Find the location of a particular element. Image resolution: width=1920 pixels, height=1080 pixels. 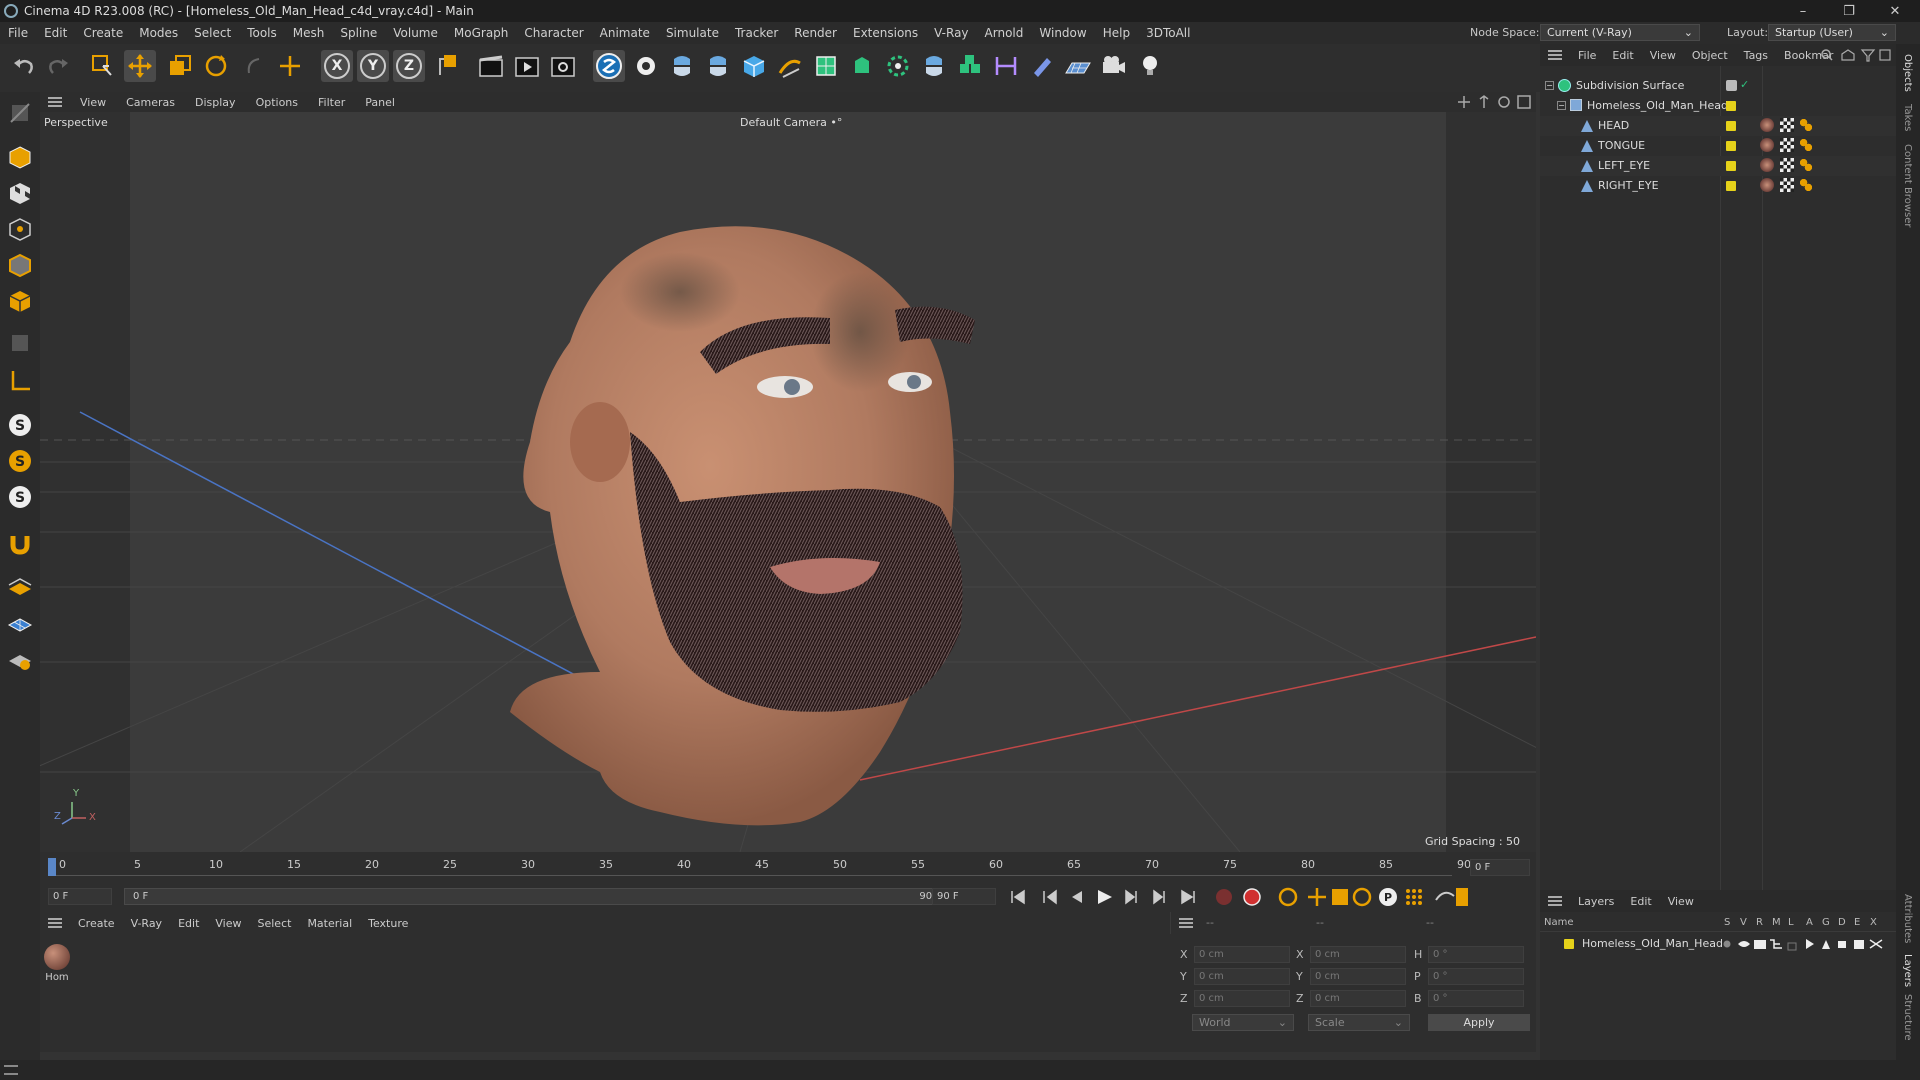

soft-selection-button: S is located at coordinates (20, 461).